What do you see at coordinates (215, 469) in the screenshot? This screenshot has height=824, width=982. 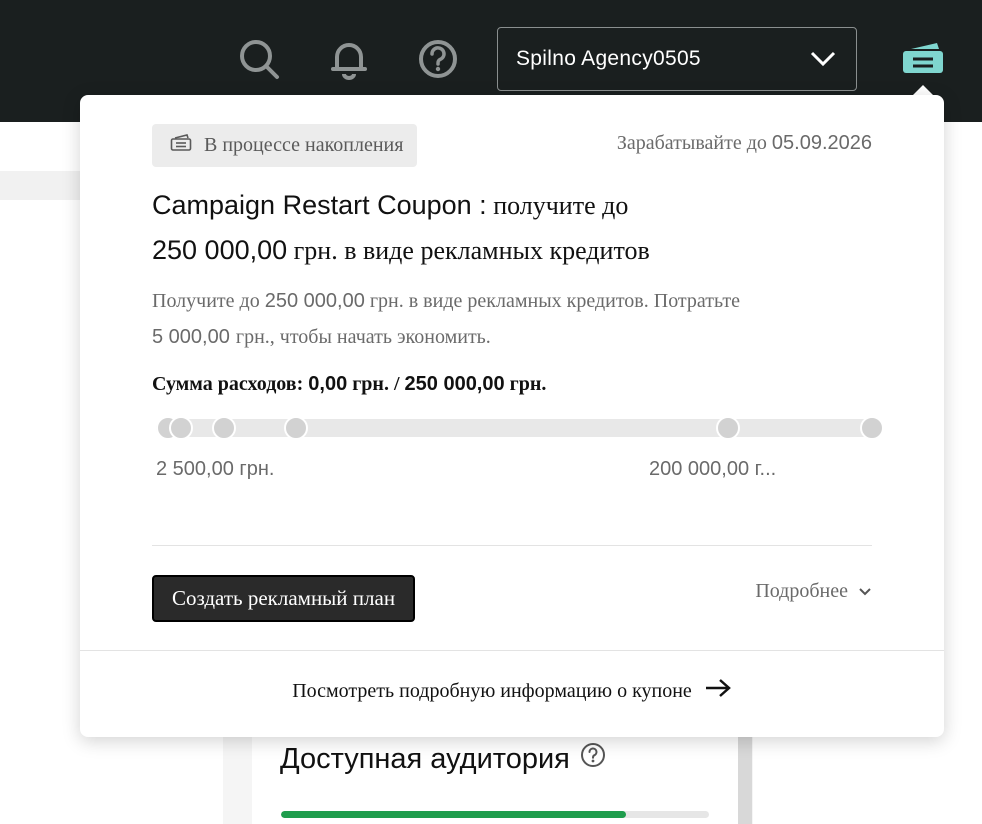 I see `milestone-label-first: 2 500,00 грн.` at bounding box center [215, 469].